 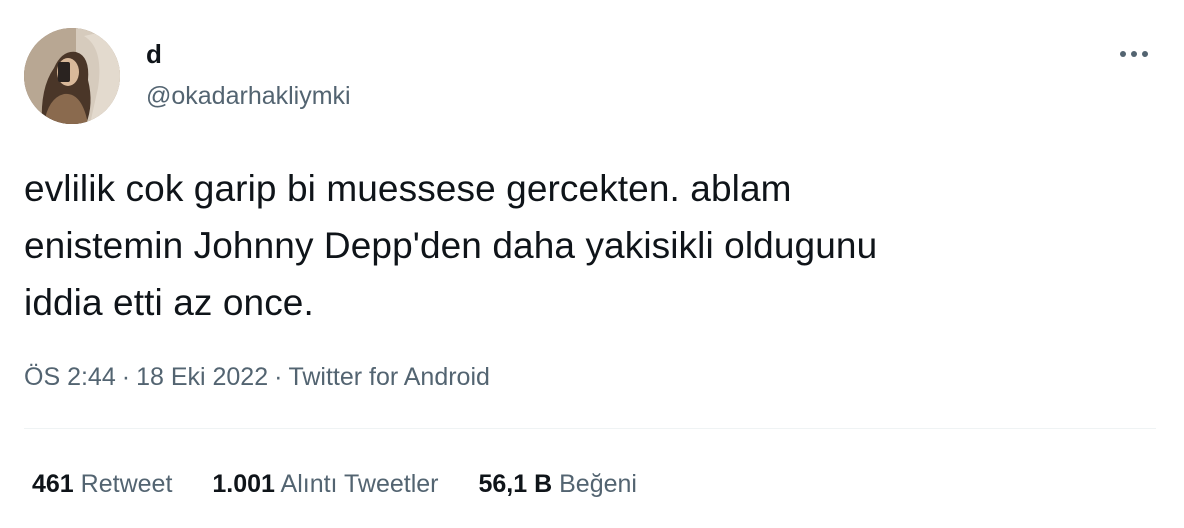 I want to click on tweet-time: ÖS 2:44, so click(x=70, y=377).